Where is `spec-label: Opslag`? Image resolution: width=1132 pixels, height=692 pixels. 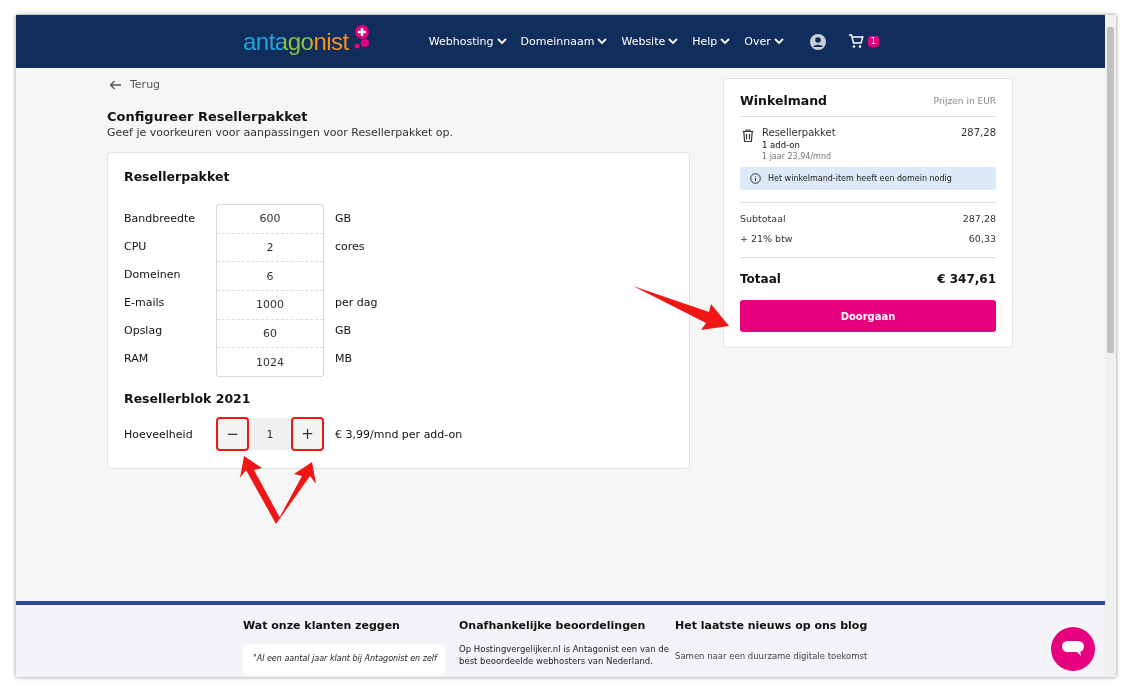
spec-label: Opslag is located at coordinates (143, 330).